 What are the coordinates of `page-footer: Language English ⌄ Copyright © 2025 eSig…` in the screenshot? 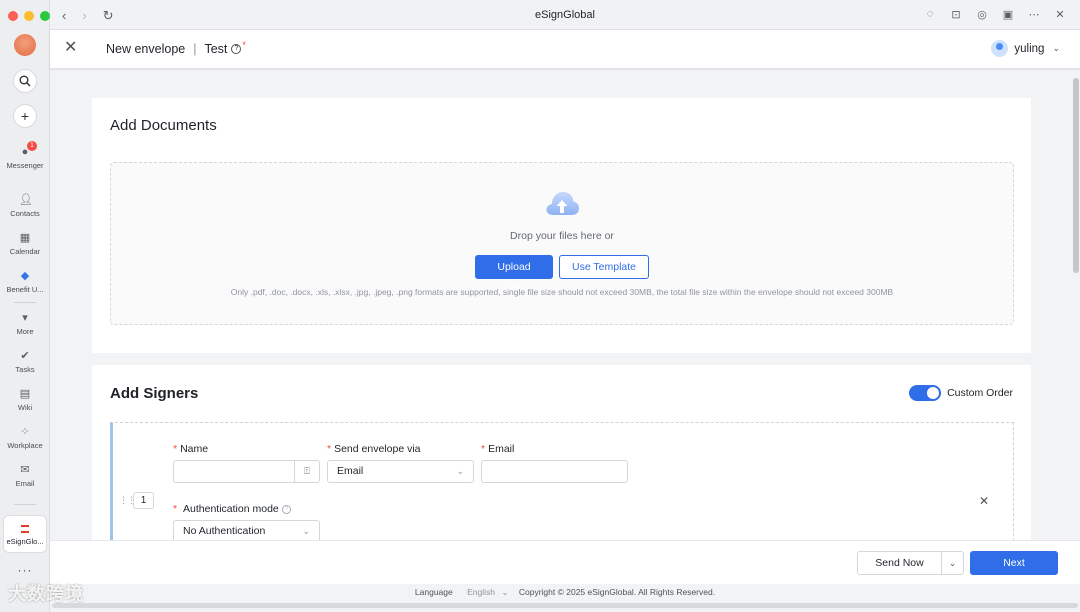 It's located at (565, 598).